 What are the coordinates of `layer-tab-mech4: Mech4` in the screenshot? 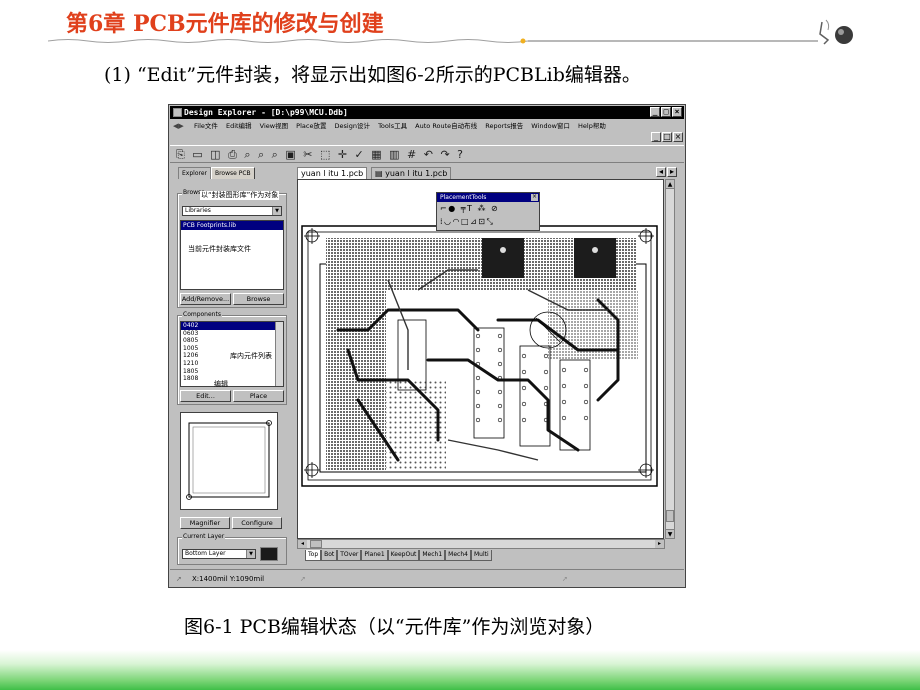 It's located at (458, 555).